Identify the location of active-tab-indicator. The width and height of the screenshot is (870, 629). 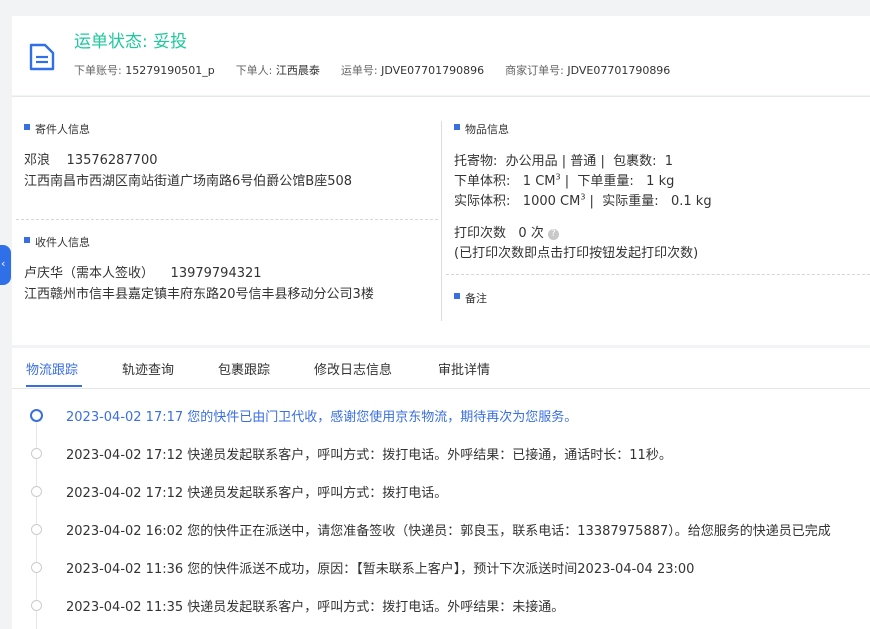
(54, 386).